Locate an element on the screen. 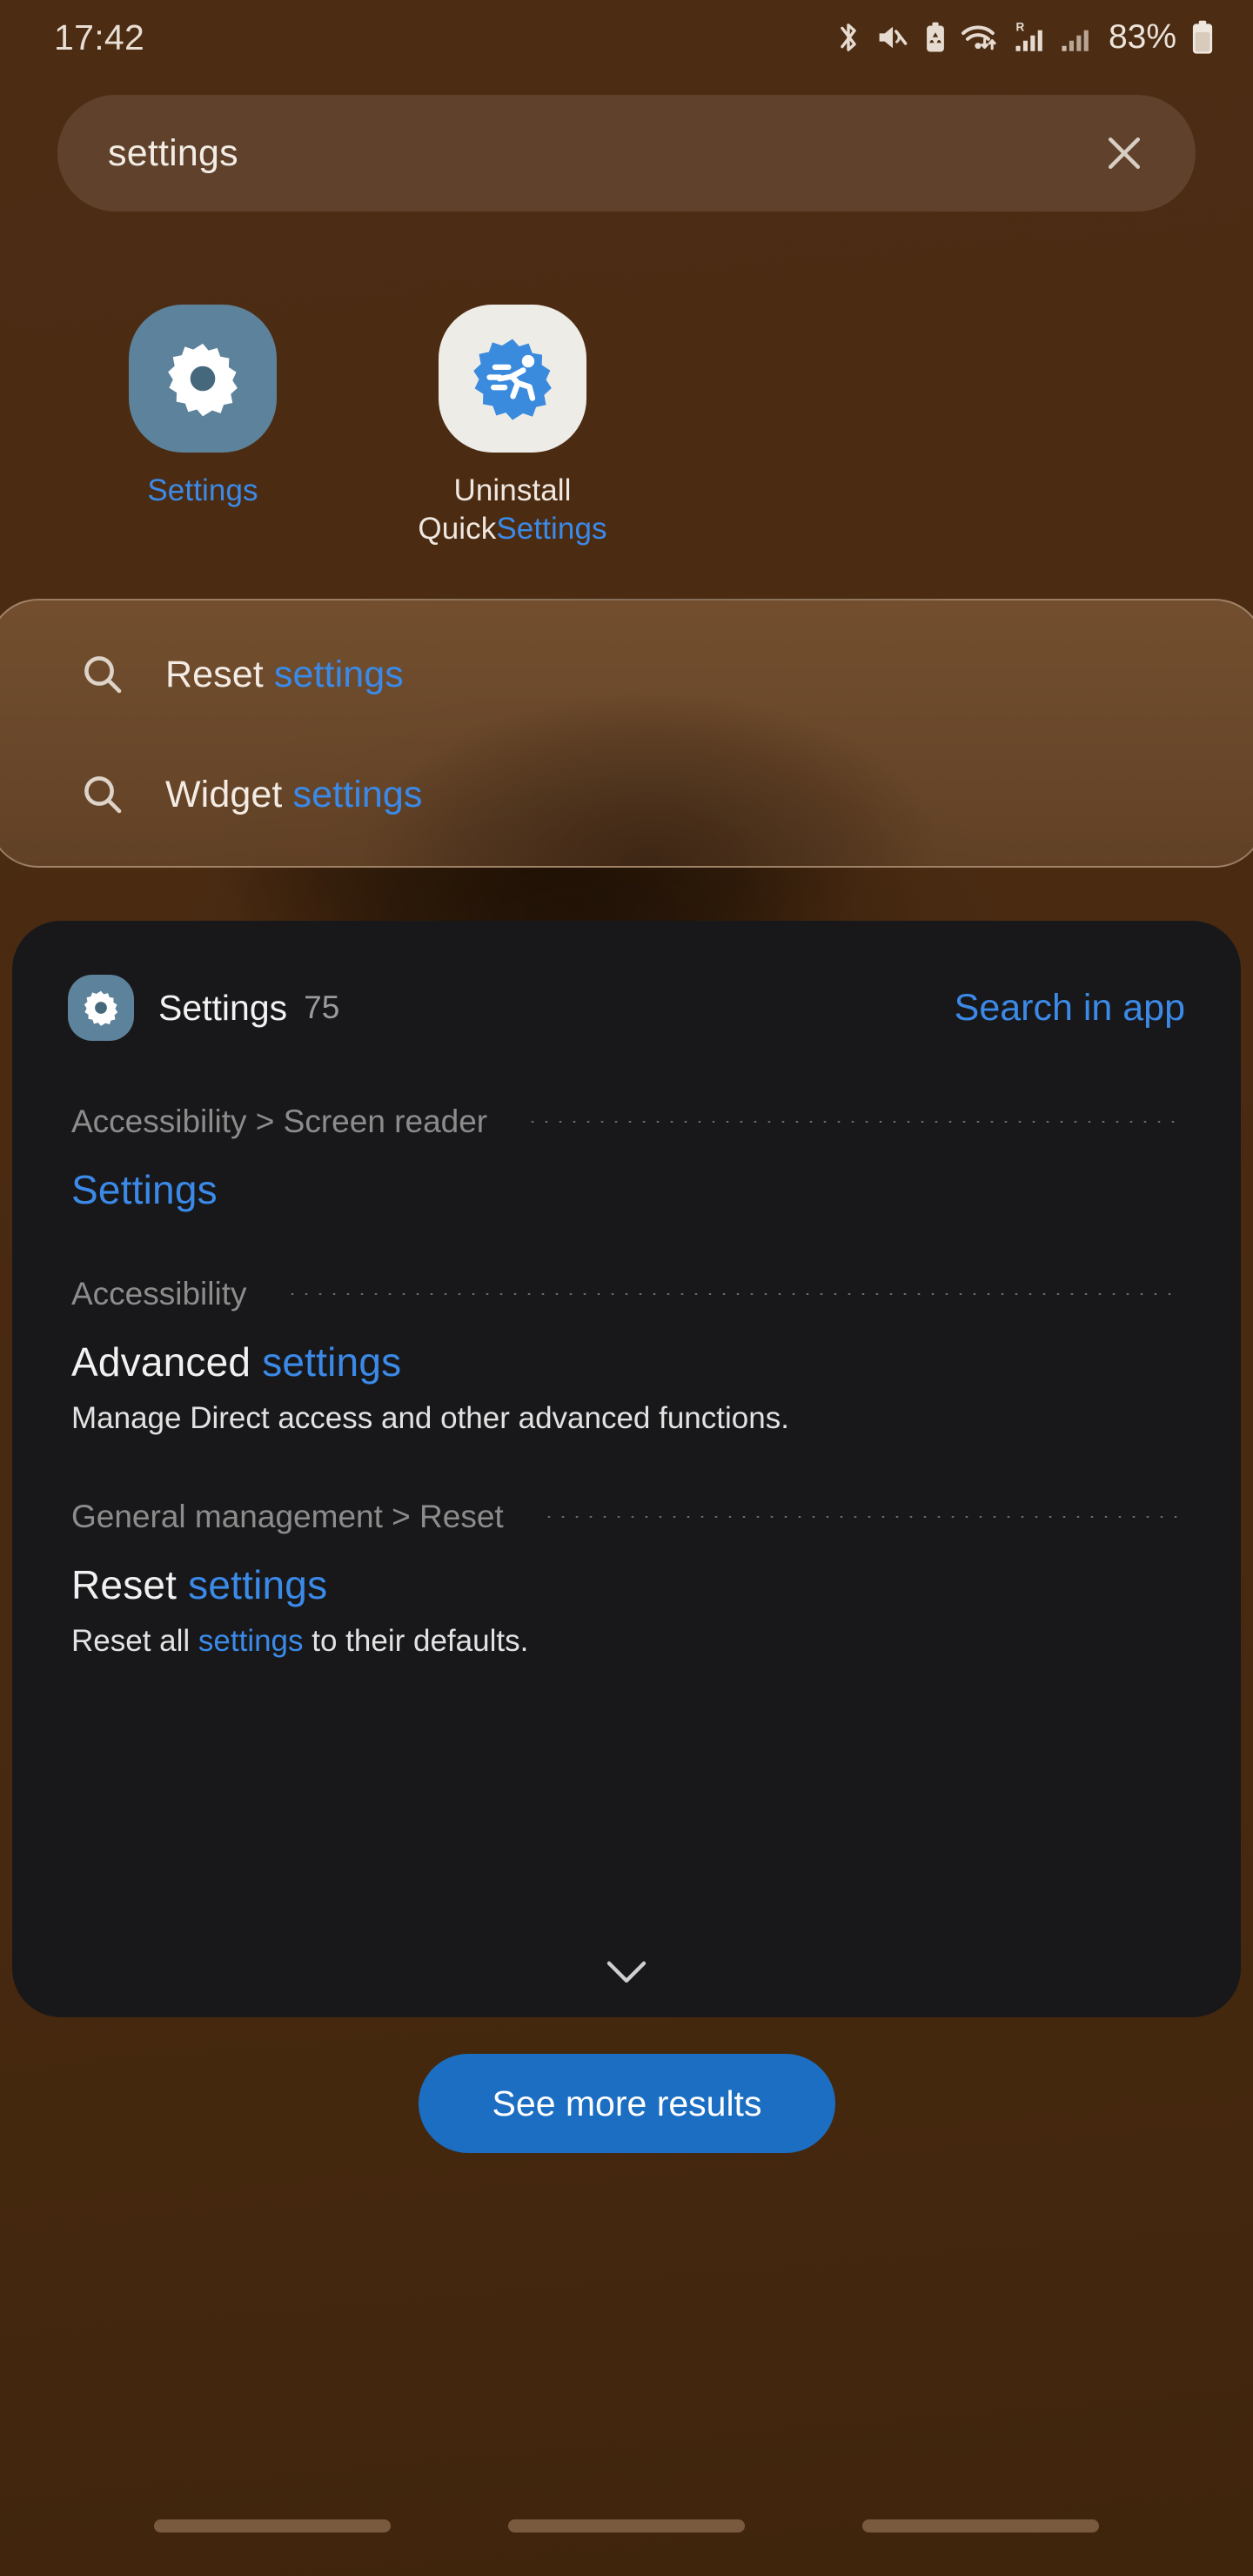 This screenshot has height=2576, width=1253. app-results-row: Settings Uninstall QuickSettings is located at coordinates (626, 426).